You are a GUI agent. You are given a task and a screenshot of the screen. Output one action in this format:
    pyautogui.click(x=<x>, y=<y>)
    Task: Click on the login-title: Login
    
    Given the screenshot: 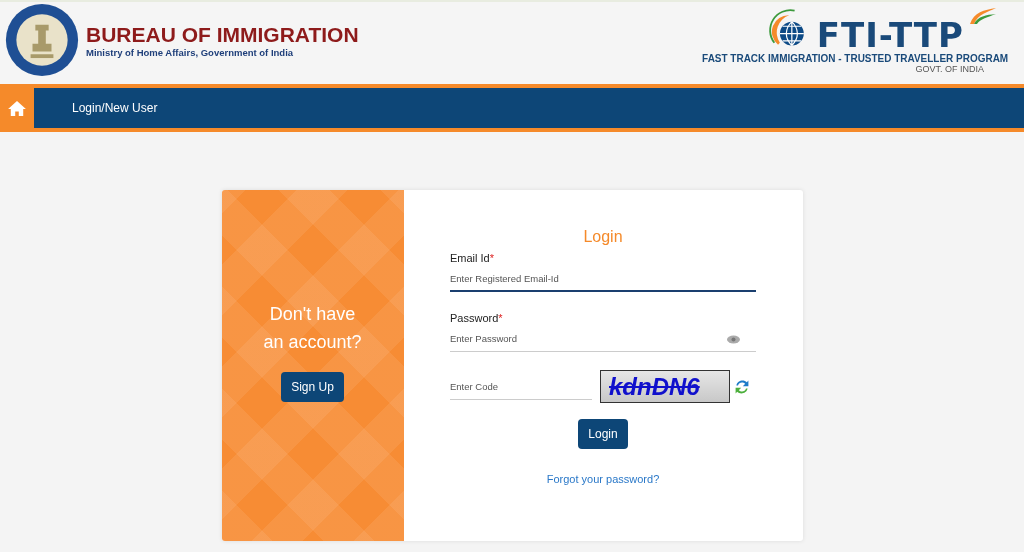 What is the action you would take?
    pyautogui.click(x=603, y=237)
    